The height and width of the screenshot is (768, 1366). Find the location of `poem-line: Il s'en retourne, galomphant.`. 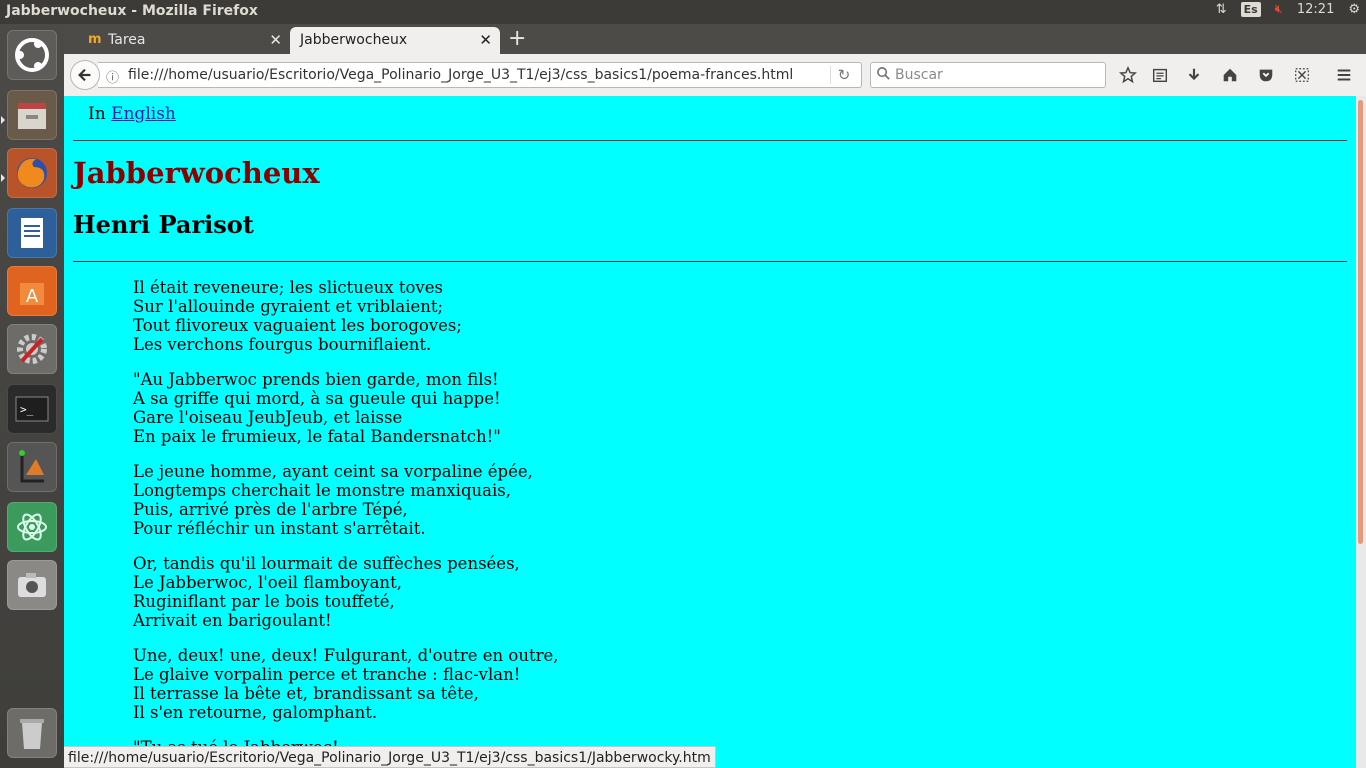

poem-line: Il s'en retourne, galomphant. is located at coordinates (255, 712).